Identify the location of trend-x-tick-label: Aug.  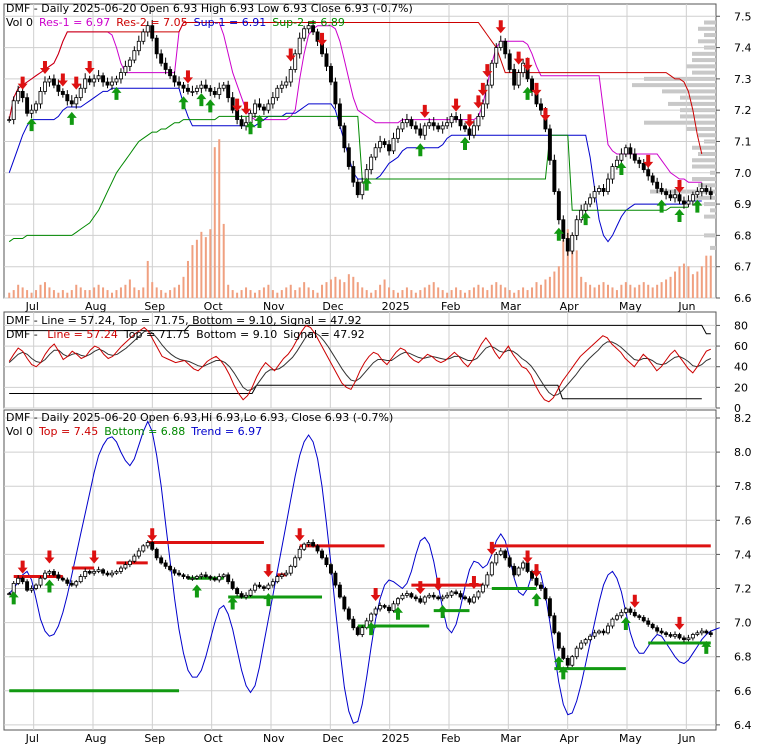
(95, 738).